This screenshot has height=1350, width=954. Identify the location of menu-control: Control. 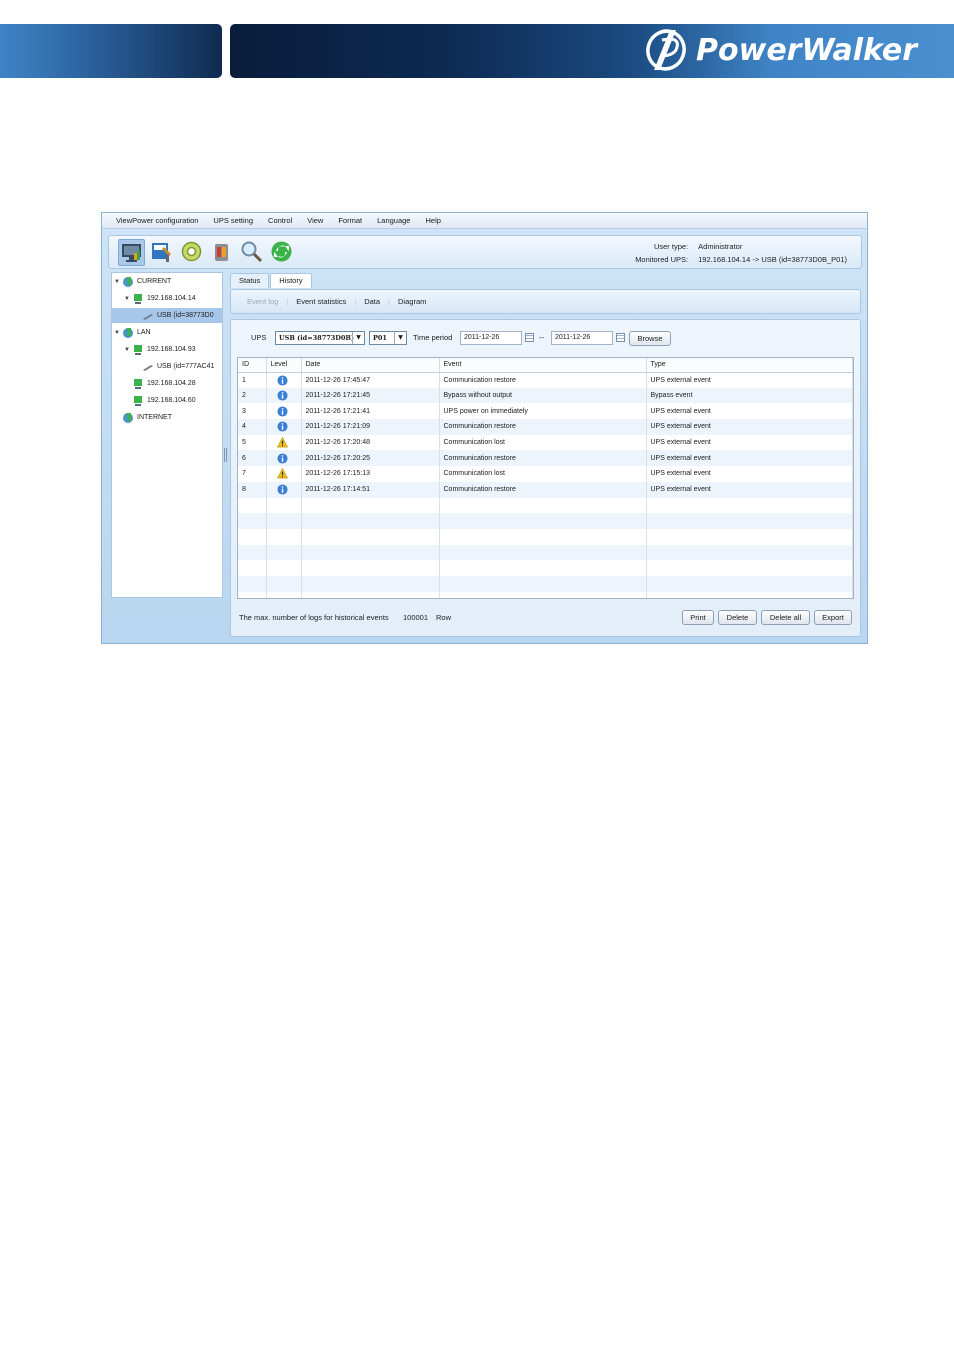
(280, 220).